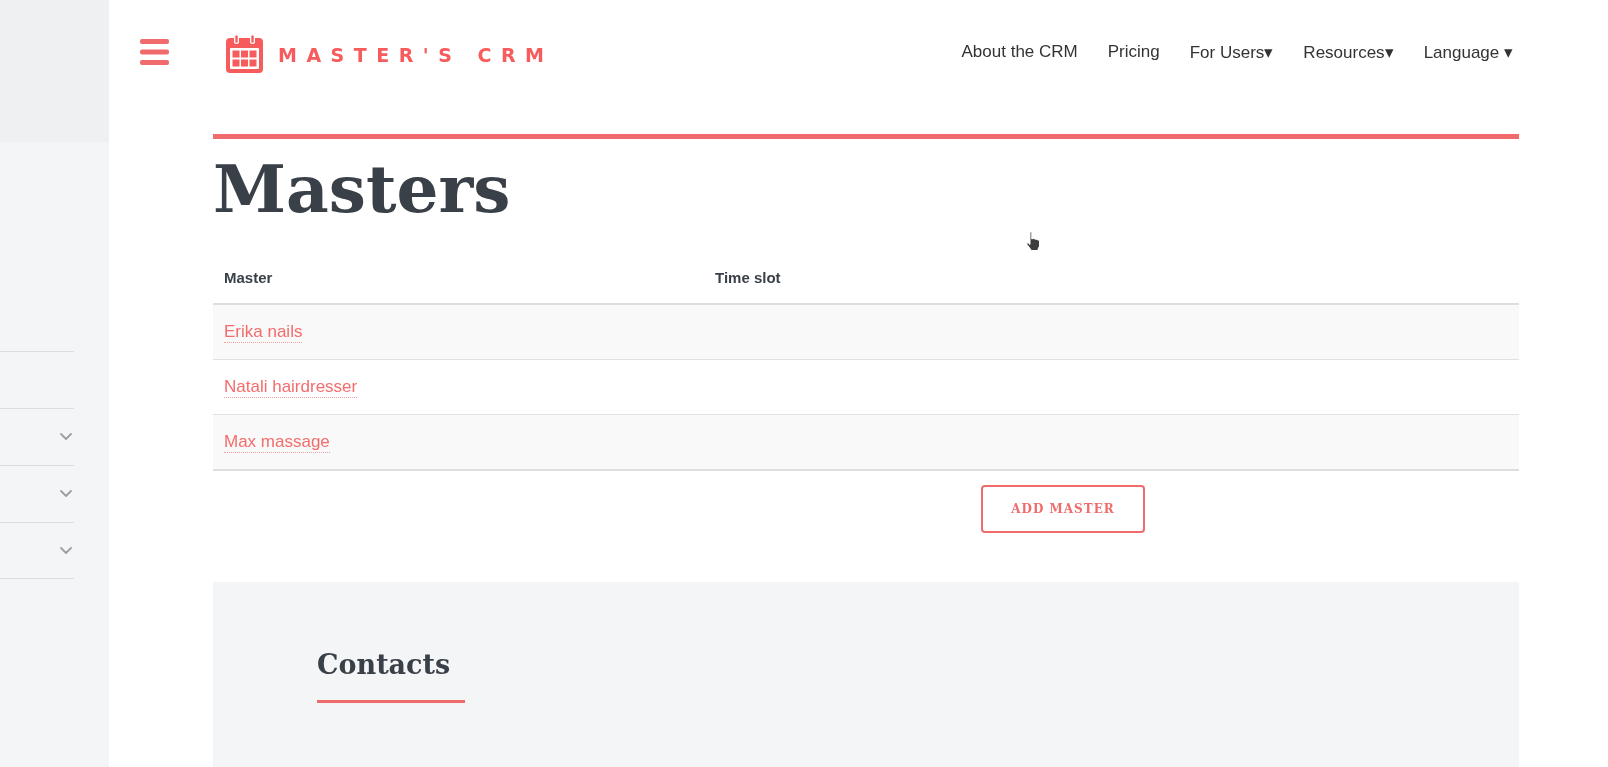 This screenshot has height=767, width=1608. Describe the element at coordinates (748, 277) in the screenshot. I see `column-header: Time slot` at that location.